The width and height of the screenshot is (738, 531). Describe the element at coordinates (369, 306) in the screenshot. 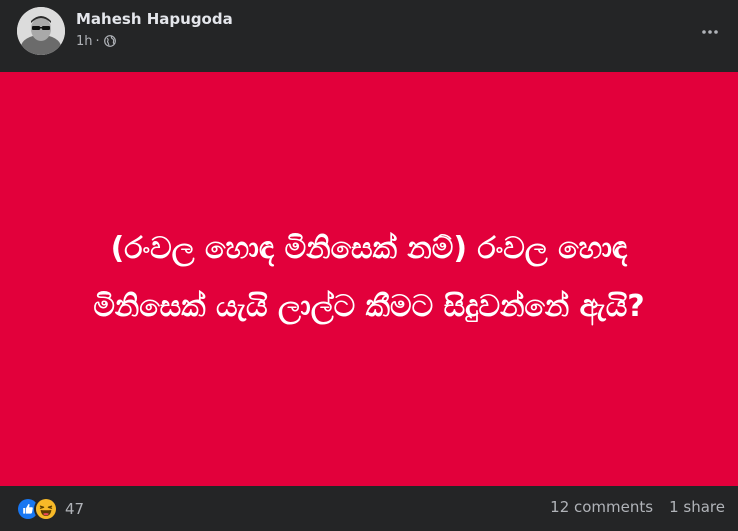

I see `post-text-line-2: මිනිසෙක් යැයි ලාල්ට කීමට සිදුවන්නේ ඇයි?` at that location.